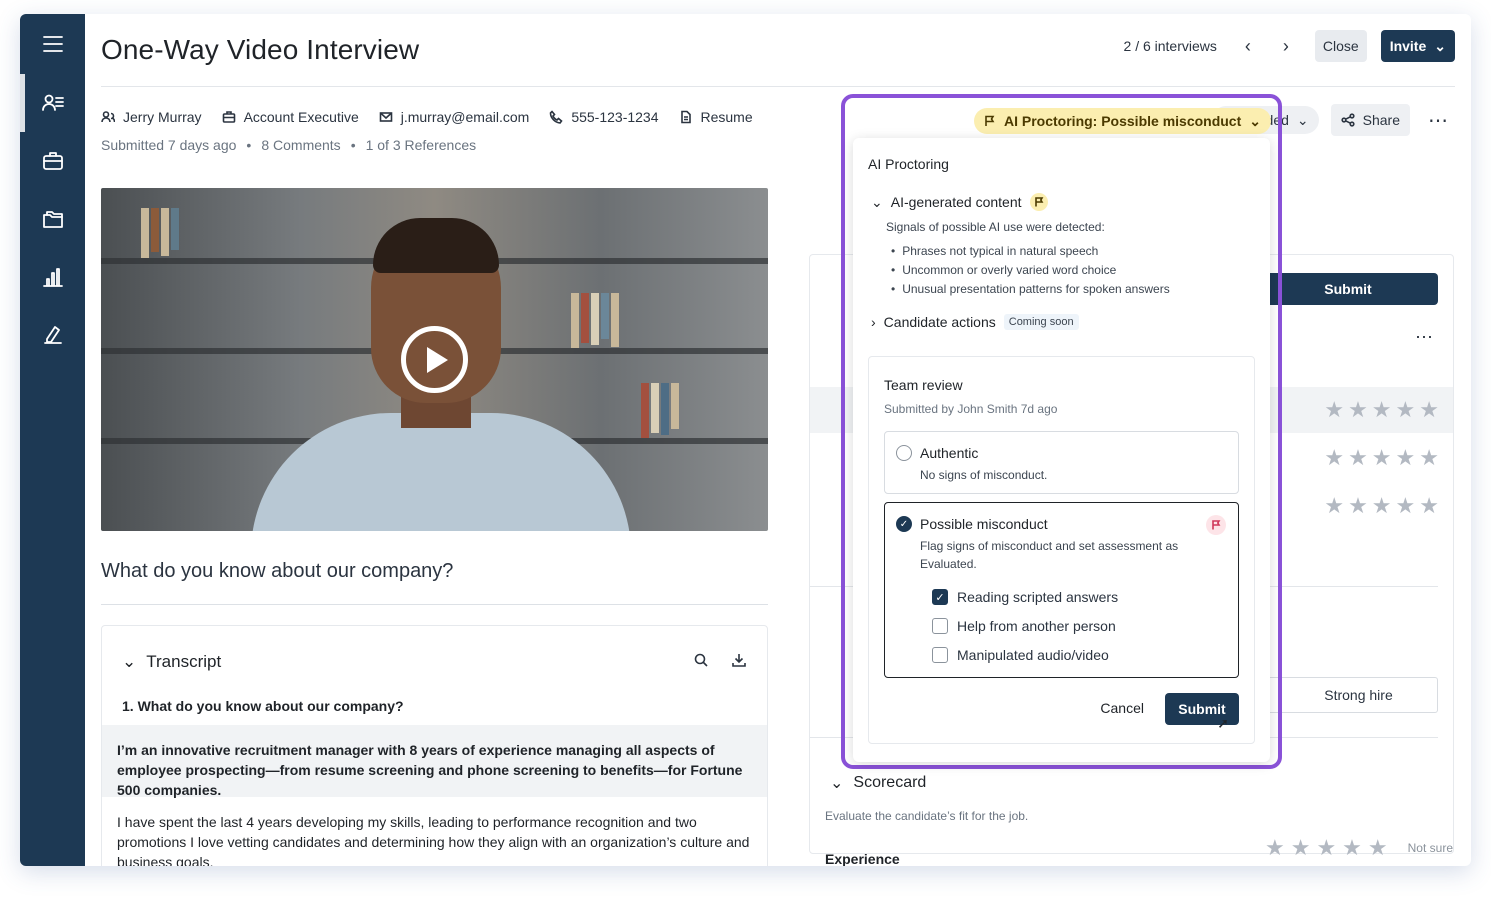  I want to click on share-icon, so click(1348, 120).